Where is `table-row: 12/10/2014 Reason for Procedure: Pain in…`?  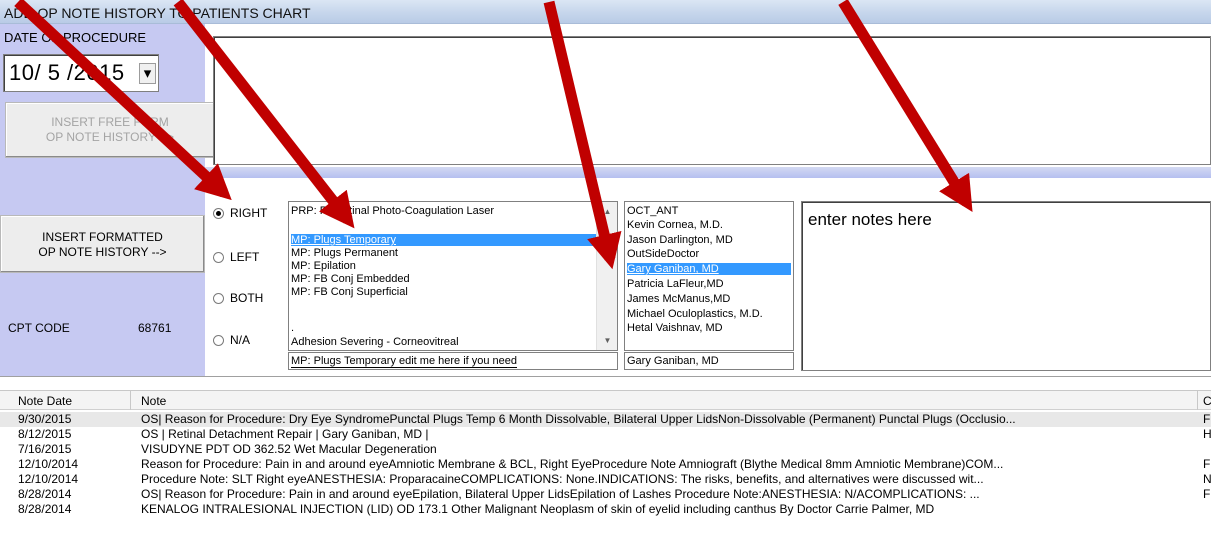
table-row: 12/10/2014 Reason for Procedure: Pain in… is located at coordinates (605, 464).